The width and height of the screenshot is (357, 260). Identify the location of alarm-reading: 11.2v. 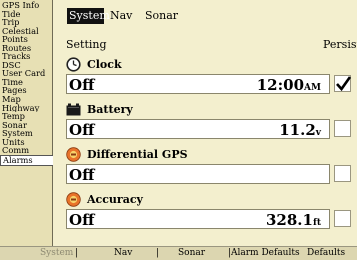
(300, 130).